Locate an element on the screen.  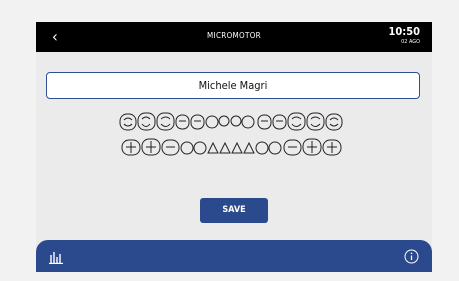
patient-name-field: Michele Magri is located at coordinates (233, 85).